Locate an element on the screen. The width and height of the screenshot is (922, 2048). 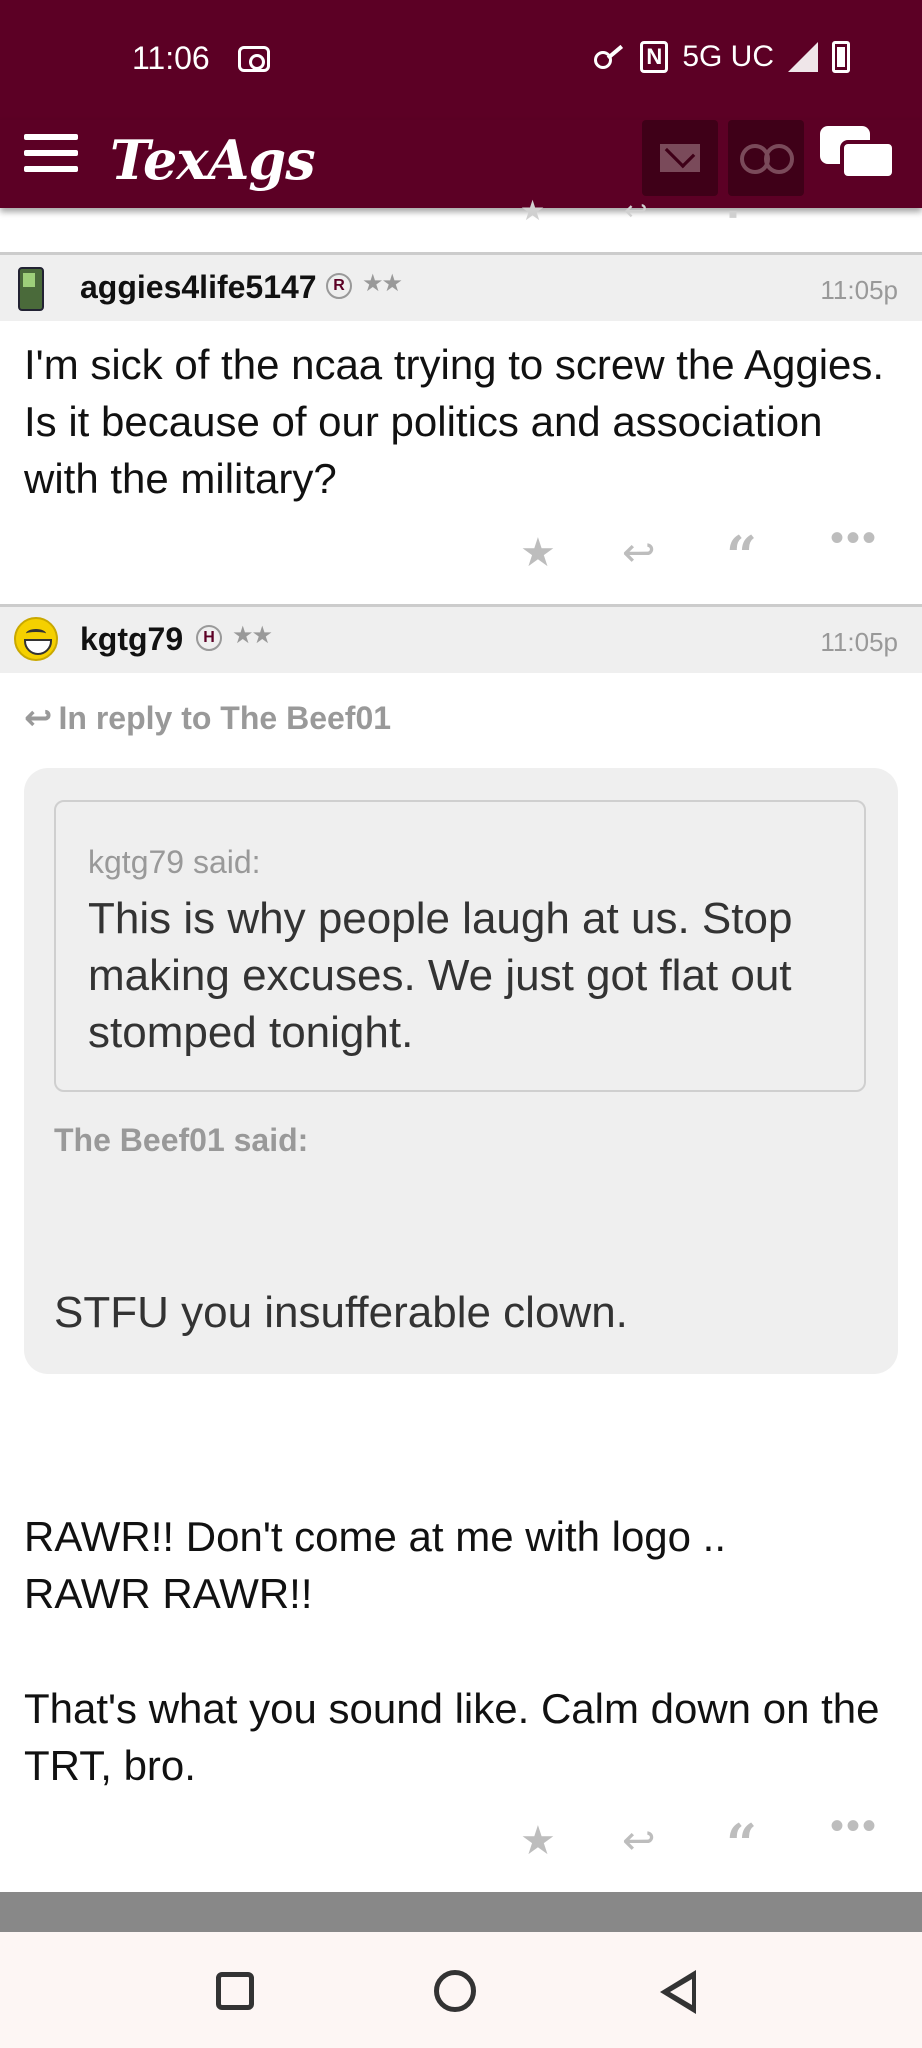
user-badge: R is located at coordinates (339, 286).